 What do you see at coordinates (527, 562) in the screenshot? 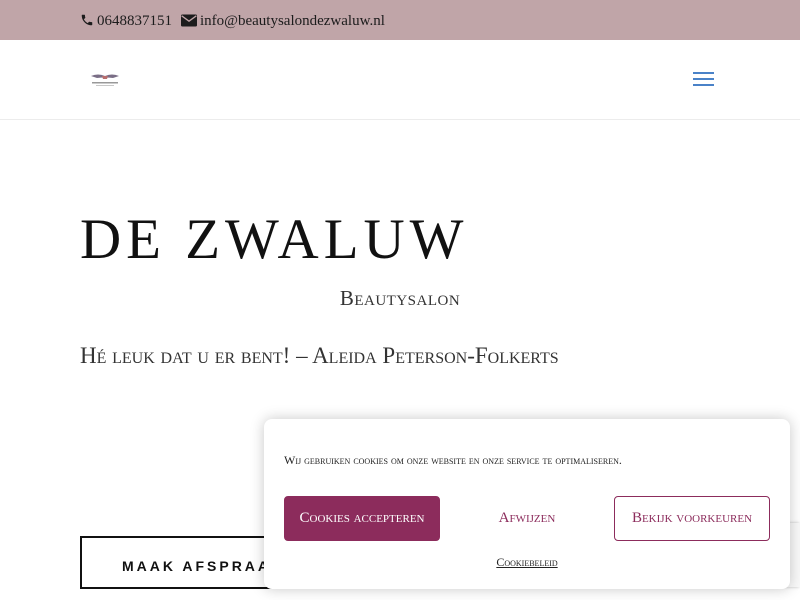
I see `cookie-policy-link: Cookiebeleid` at bounding box center [527, 562].